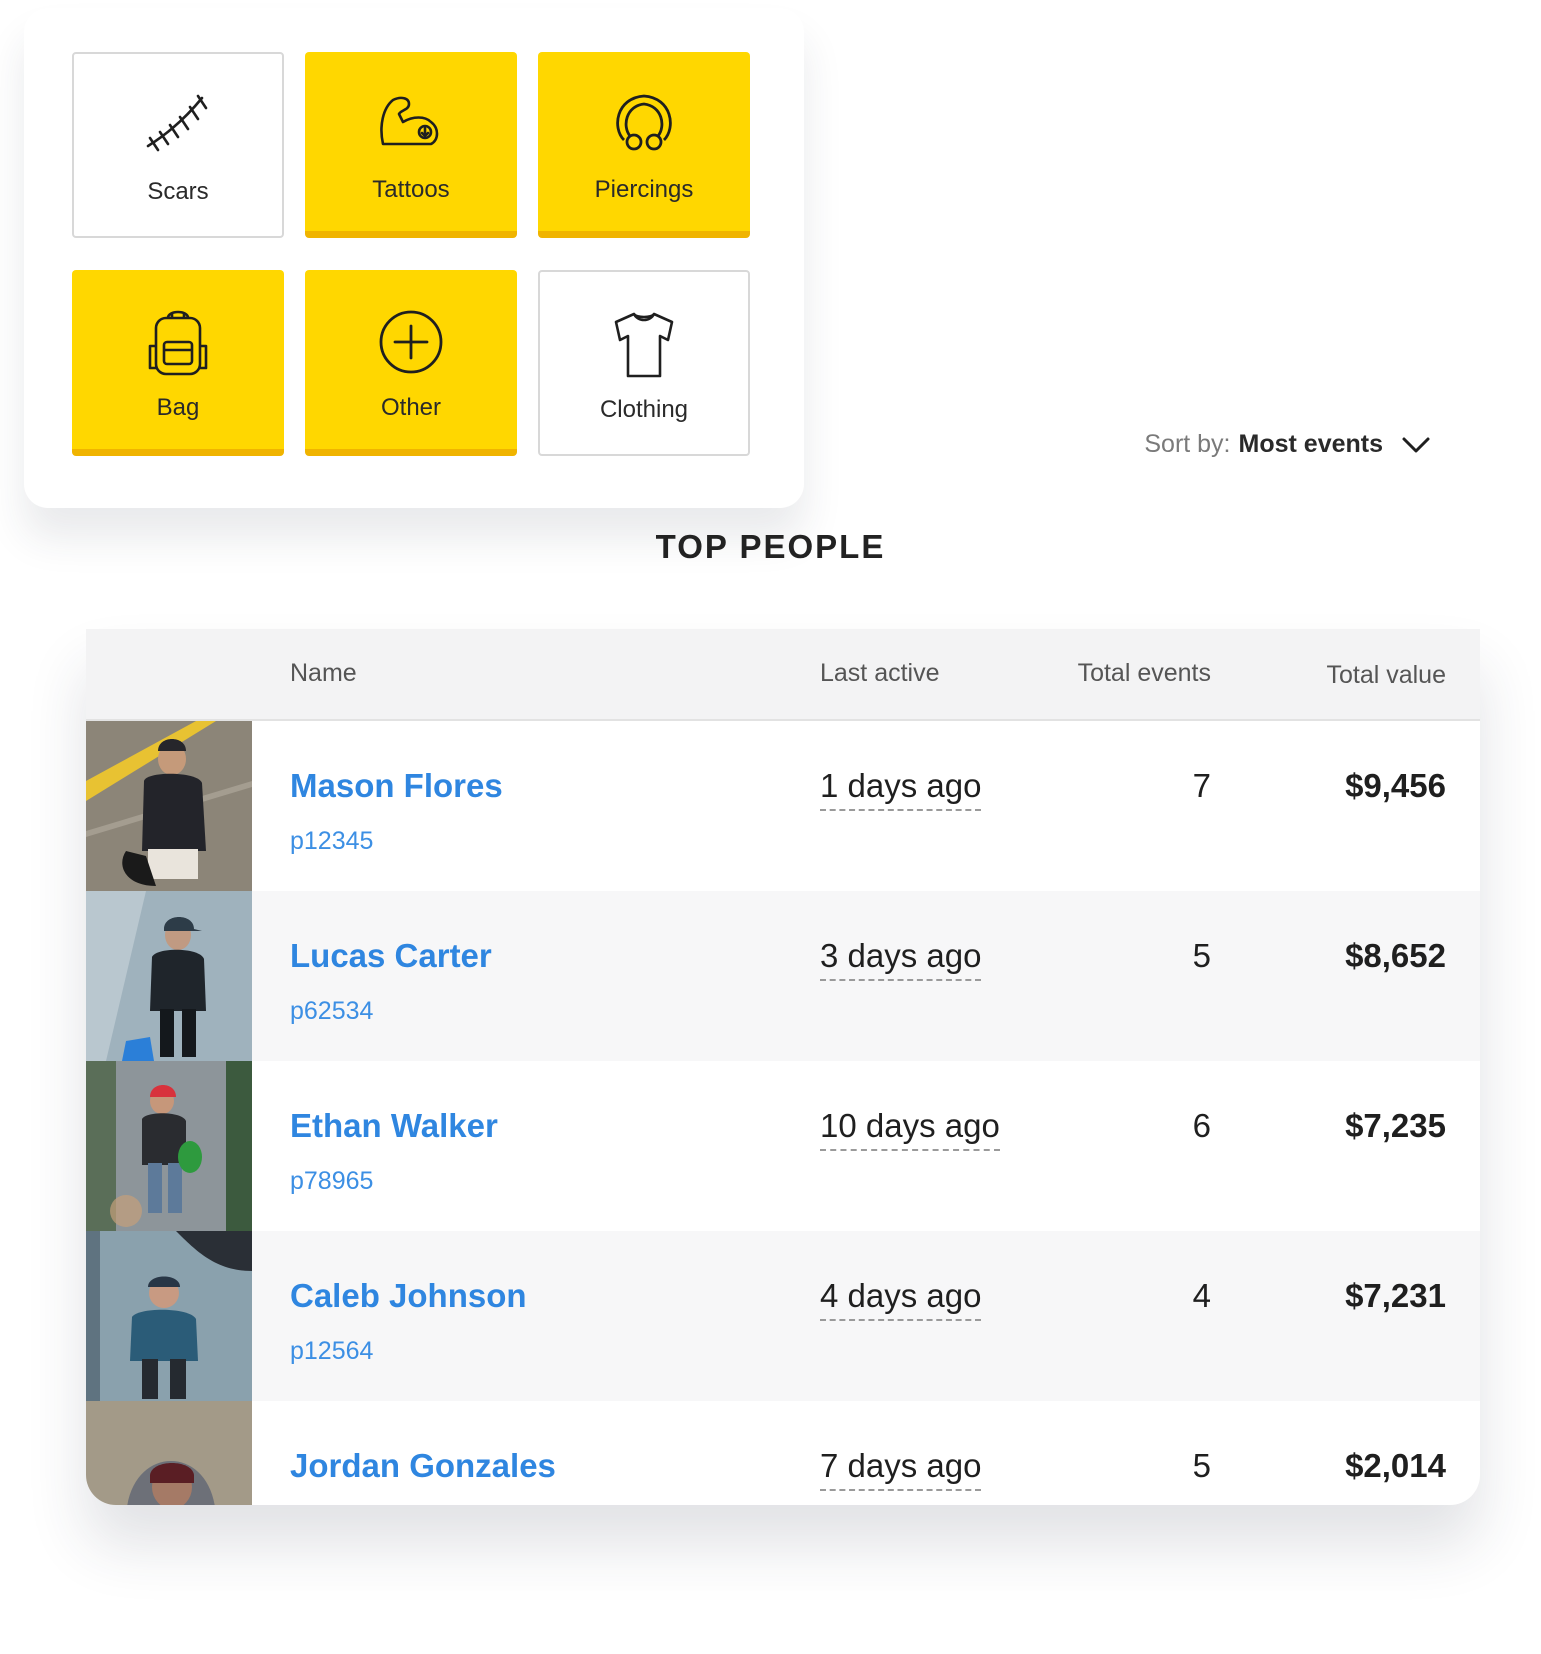  Describe the element at coordinates (411, 124) in the screenshot. I see `tattoo-arm-icon` at that location.